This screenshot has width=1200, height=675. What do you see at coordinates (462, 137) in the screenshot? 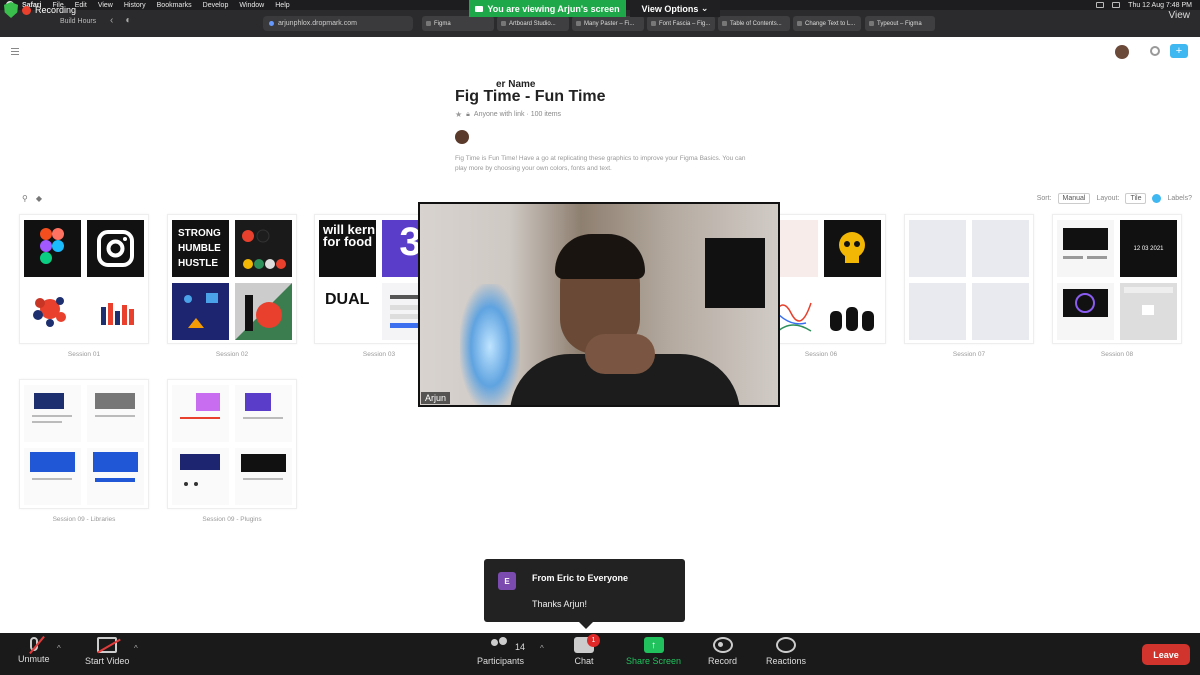
I see `owner-avatar` at bounding box center [462, 137].